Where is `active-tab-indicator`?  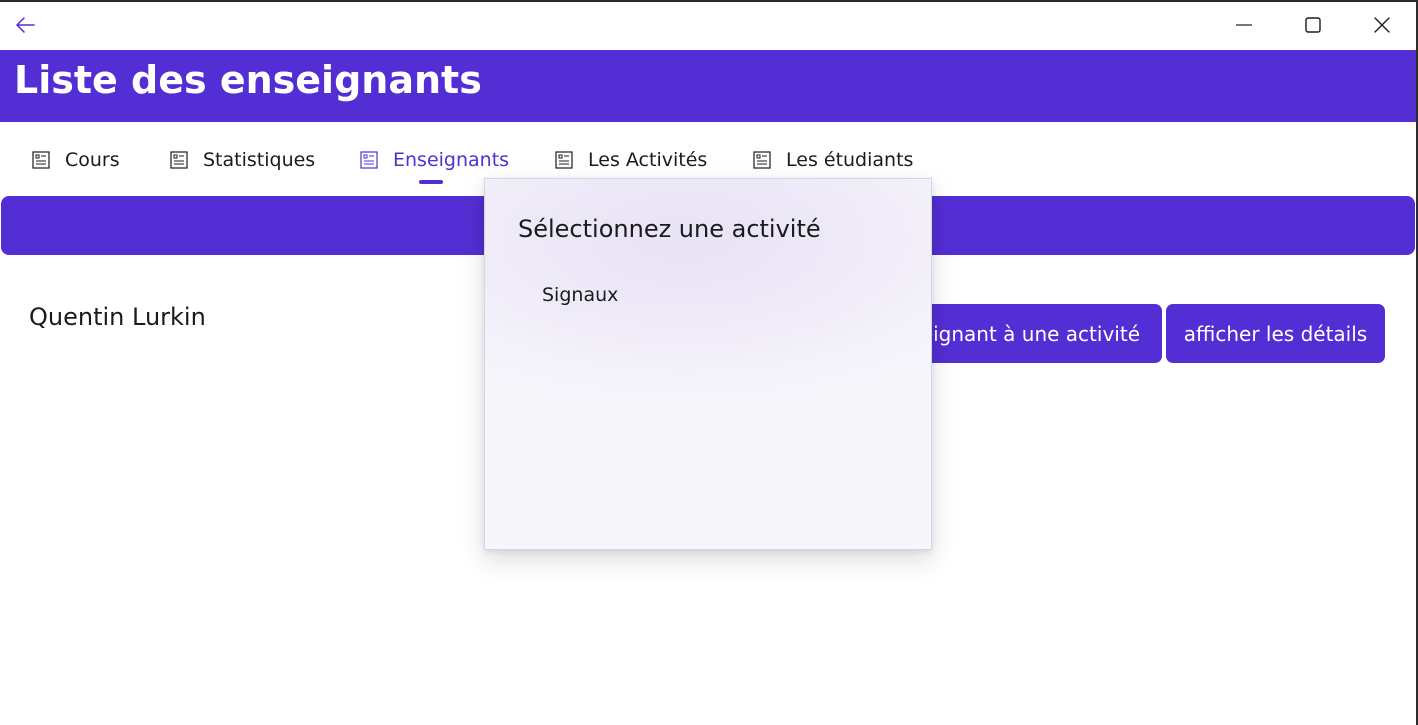
active-tab-indicator is located at coordinates (431, 182).